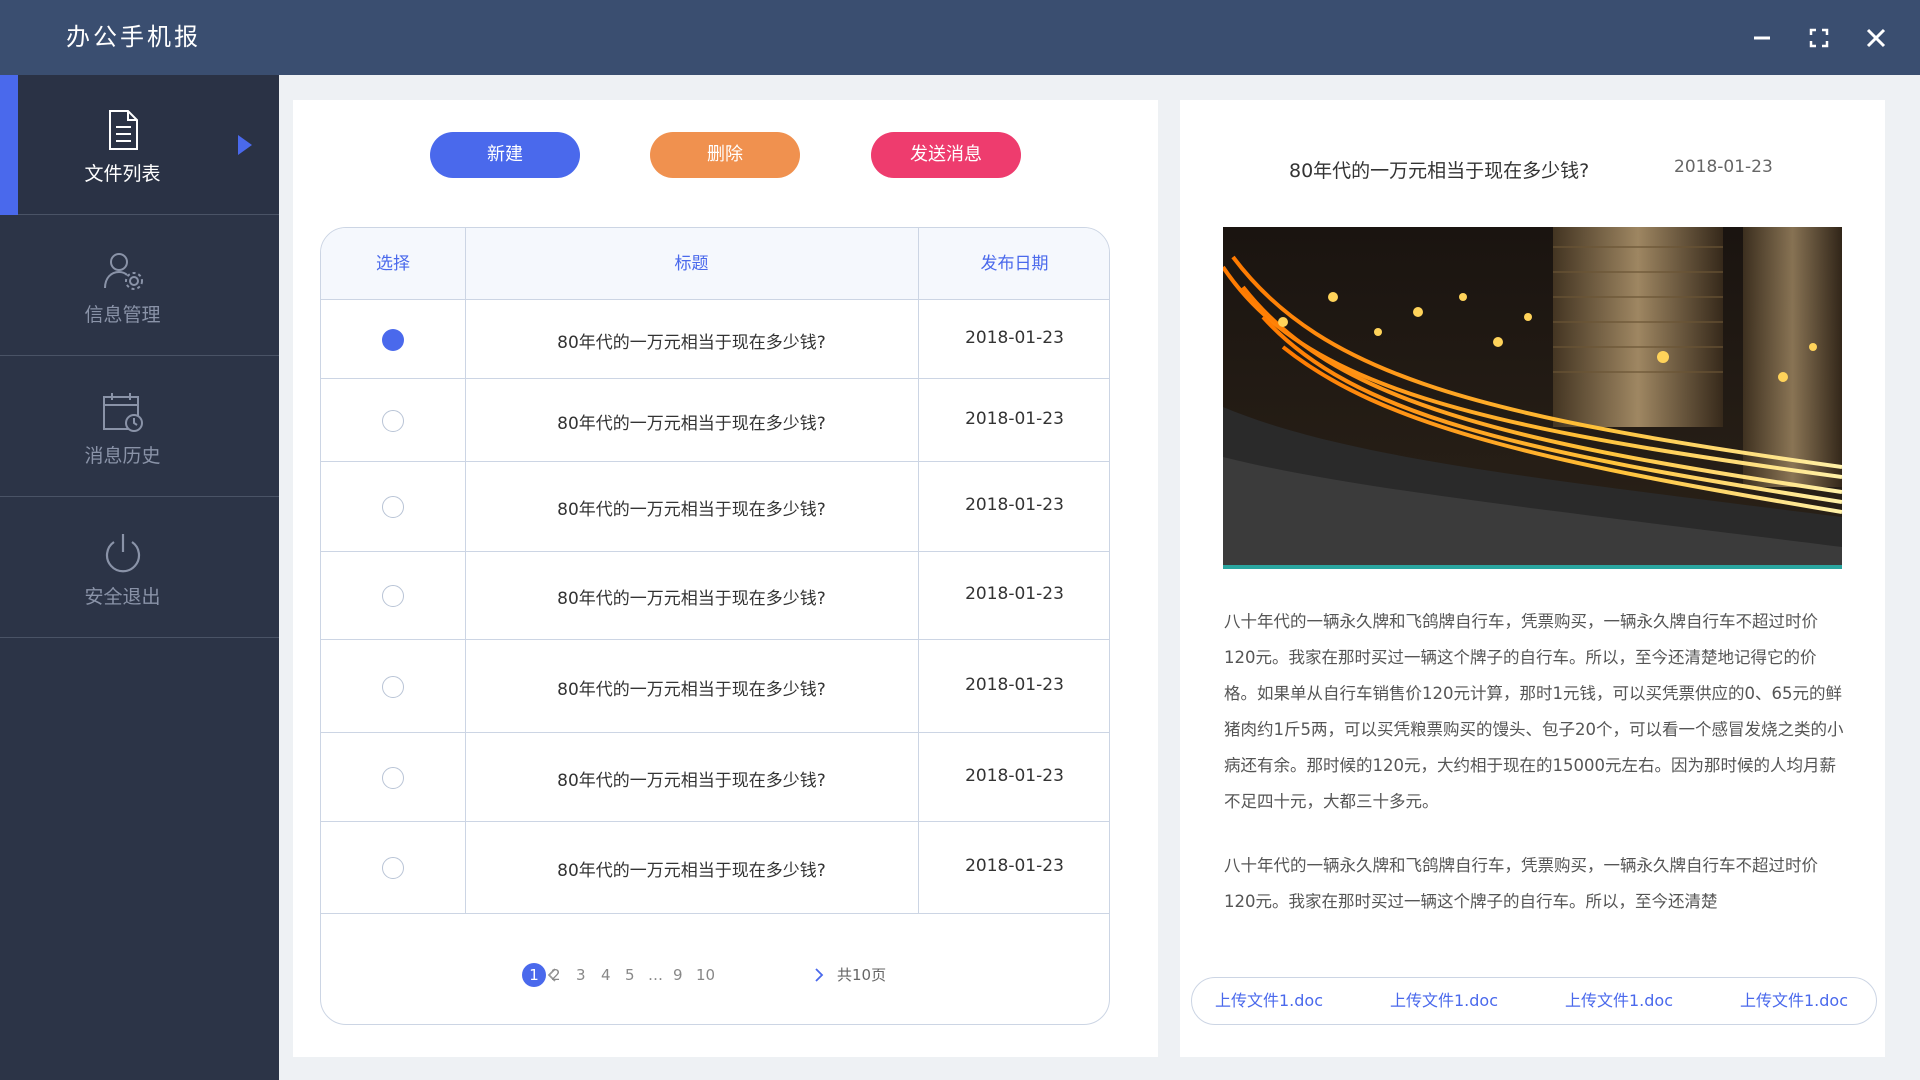  What do you see at coordinates (1762, 38) in the screenshot?
I see `minimize-icon` at bounding box center [1762, 38].